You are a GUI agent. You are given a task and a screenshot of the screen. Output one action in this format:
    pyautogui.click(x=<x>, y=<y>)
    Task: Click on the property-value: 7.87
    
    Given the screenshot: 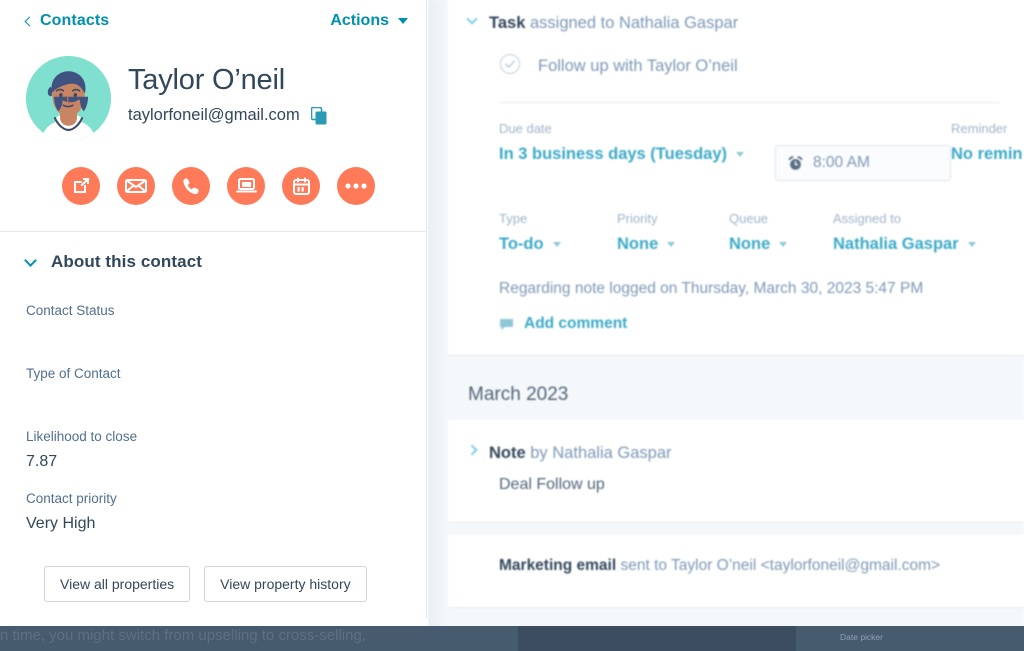 What is the action you would take?
    pyautogui.click(x=42, y=461)
    